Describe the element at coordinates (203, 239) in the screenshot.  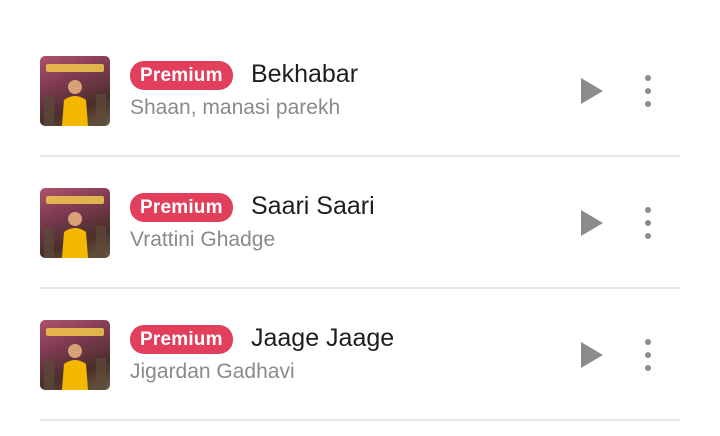
I see `song-artist: Vrattini Ghadge` at that location.